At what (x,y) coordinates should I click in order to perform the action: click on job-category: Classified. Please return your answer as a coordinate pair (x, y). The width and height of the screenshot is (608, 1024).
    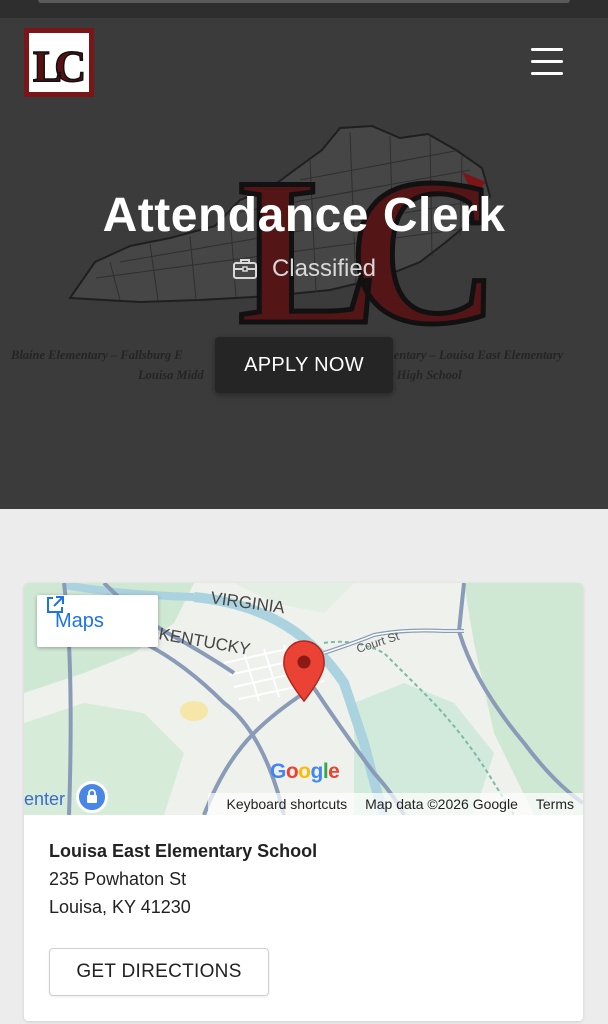
    Looking at the image, I should click on (304, 269).